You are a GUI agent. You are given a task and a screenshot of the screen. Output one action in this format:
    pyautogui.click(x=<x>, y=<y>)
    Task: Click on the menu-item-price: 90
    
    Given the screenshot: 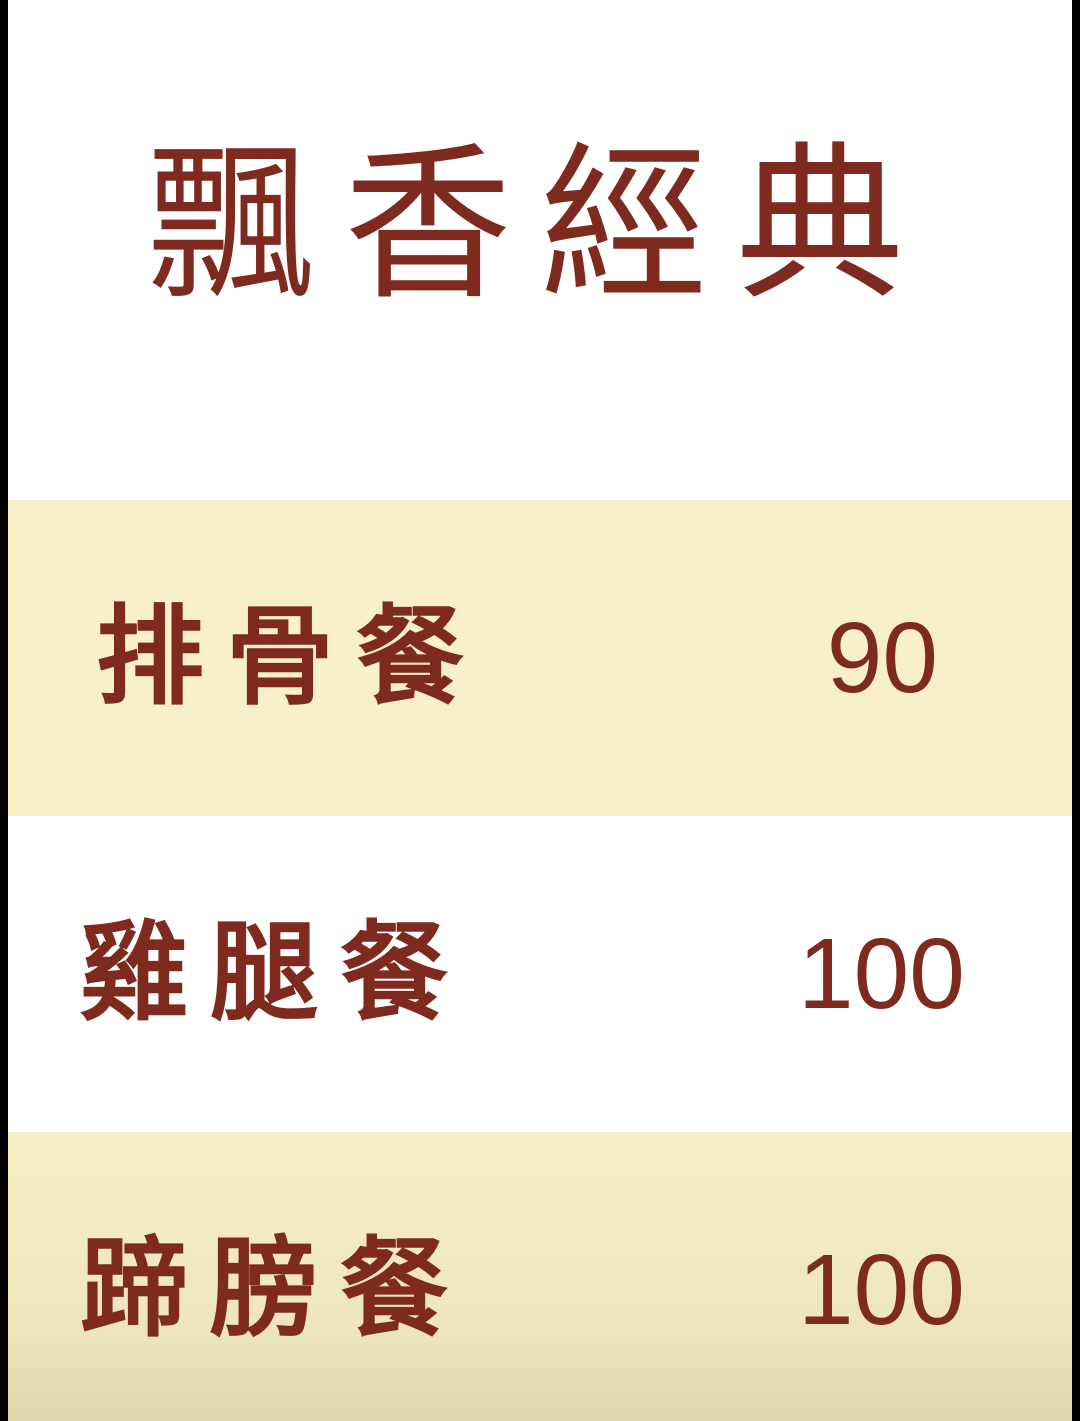 What is the action you would take?
    pyautogui.click(x=882, y=658)
    